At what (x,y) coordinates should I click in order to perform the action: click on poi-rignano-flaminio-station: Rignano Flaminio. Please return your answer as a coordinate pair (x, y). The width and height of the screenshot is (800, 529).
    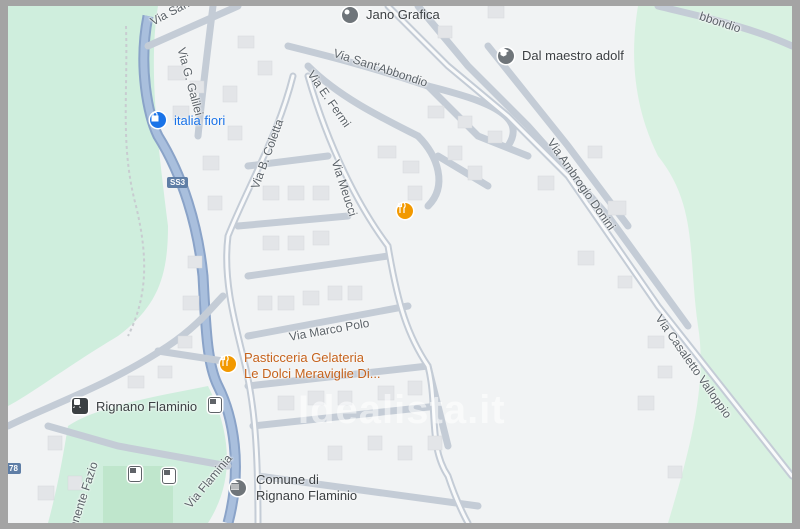
    Looking at the image, I should click on (146, 406).